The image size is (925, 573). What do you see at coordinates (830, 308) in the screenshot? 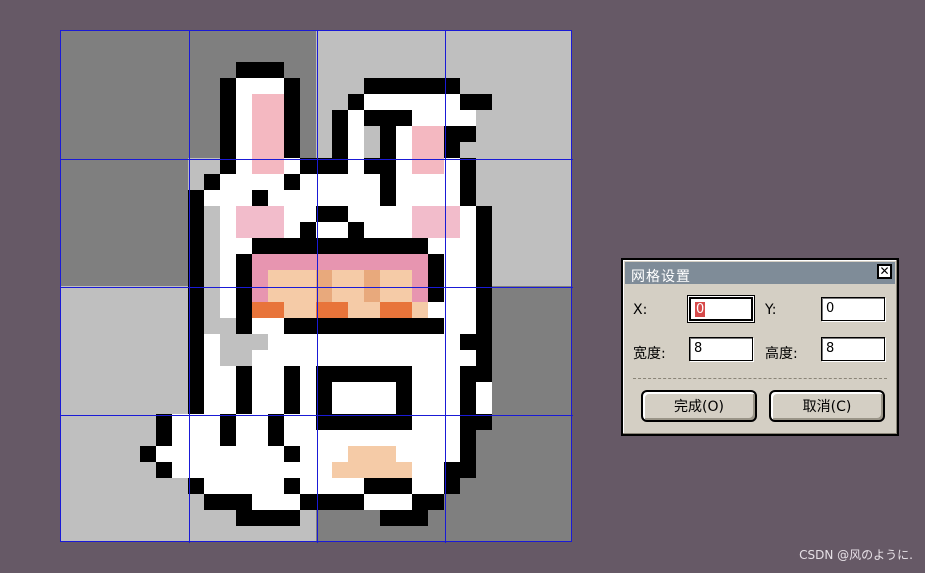
I see `y-field-value: 0` at bounding box center [830, 308].